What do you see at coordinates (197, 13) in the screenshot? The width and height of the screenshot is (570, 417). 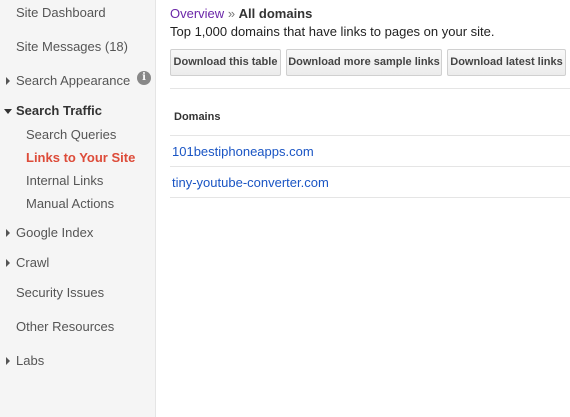 I see `breadcrumb-overview-link: Overview` at bounding box center [197, 13].